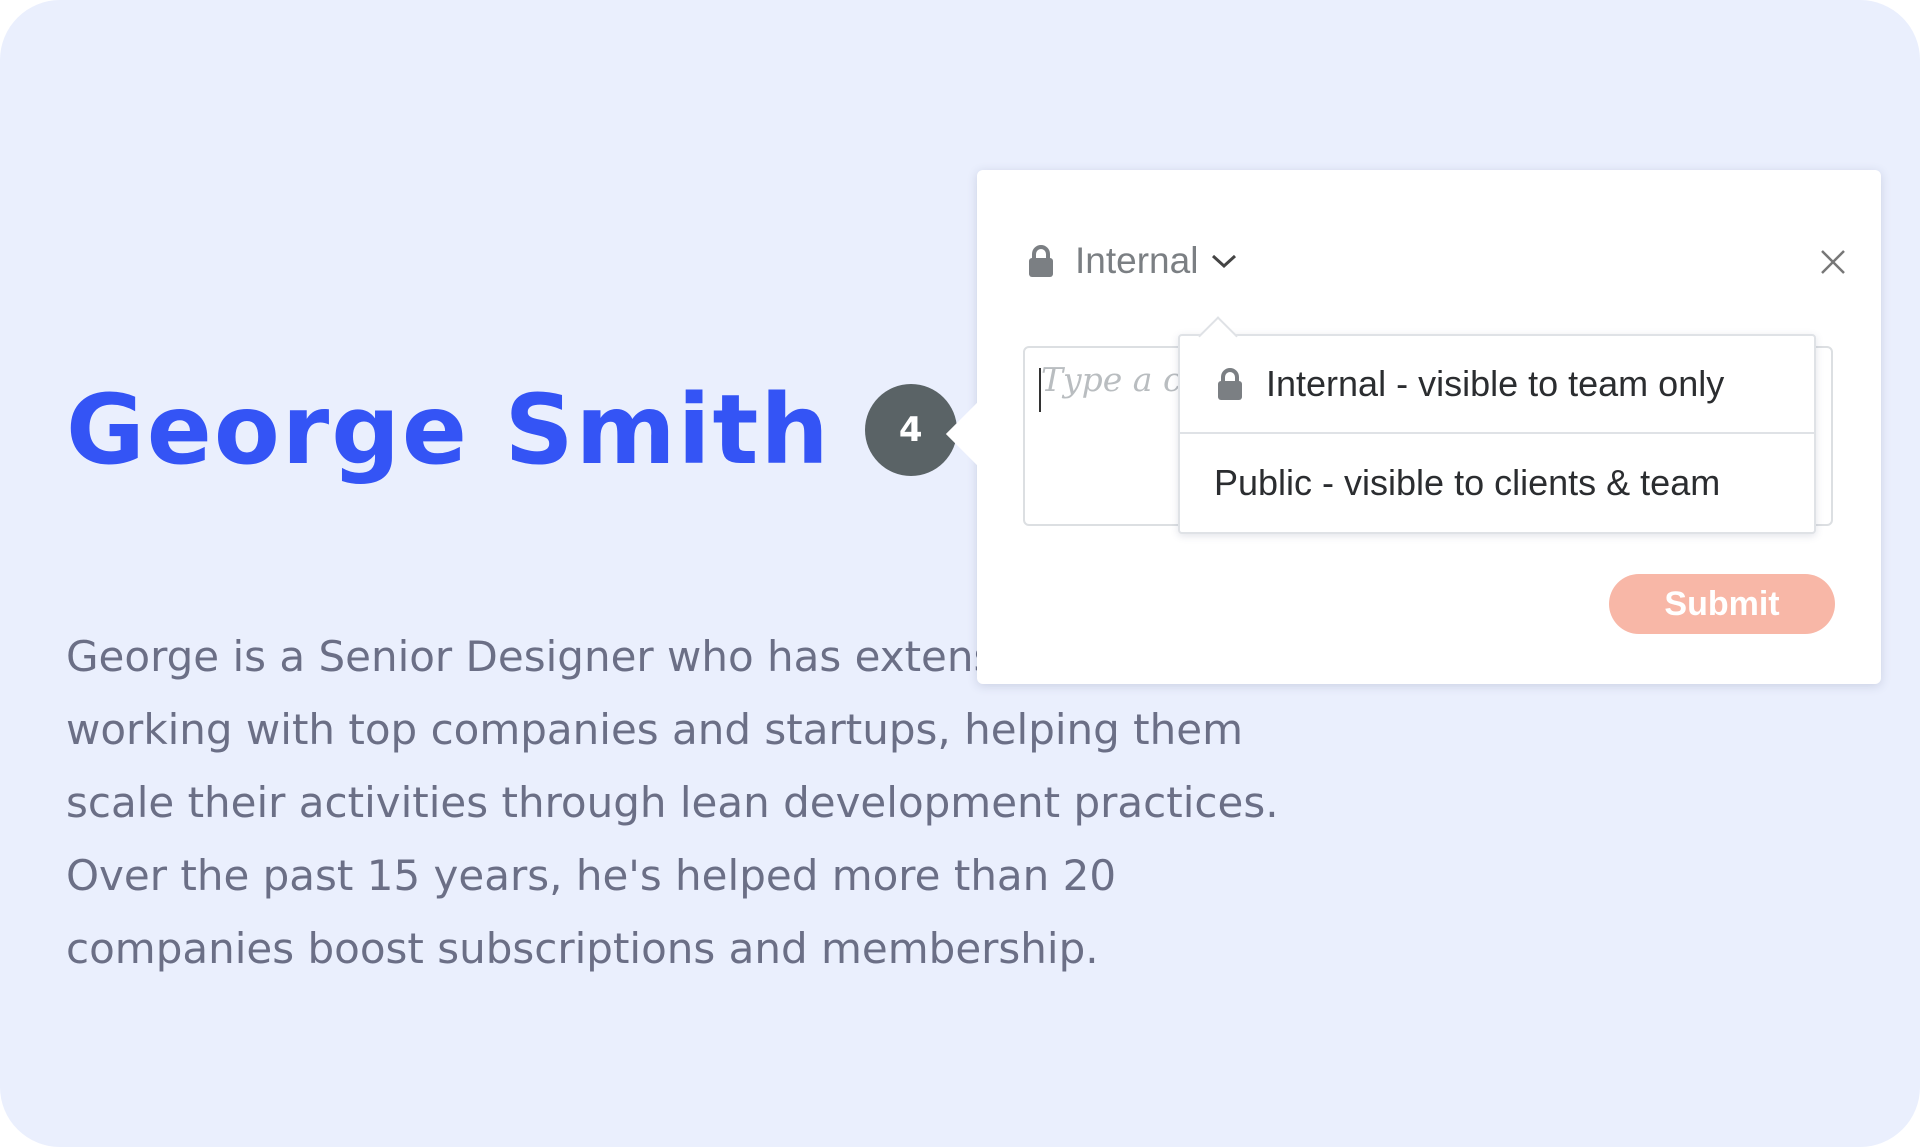  I want to click on text-caret, so click(1040, 390).